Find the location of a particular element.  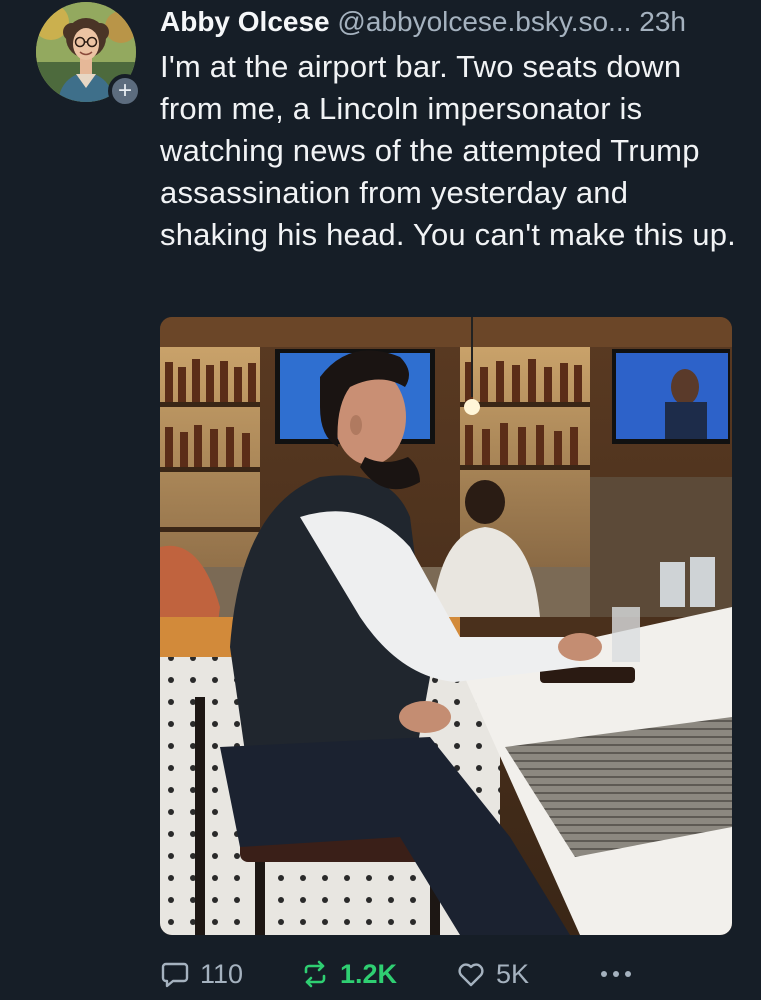

follow-button: + is located at coordinates (125, 91).